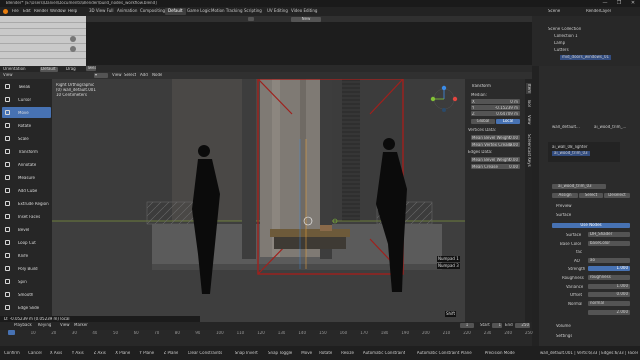  Describe the element at coordinates (495, 107) in the screenshot. I see `median-y-field: Y -0.15239 m` at that location.